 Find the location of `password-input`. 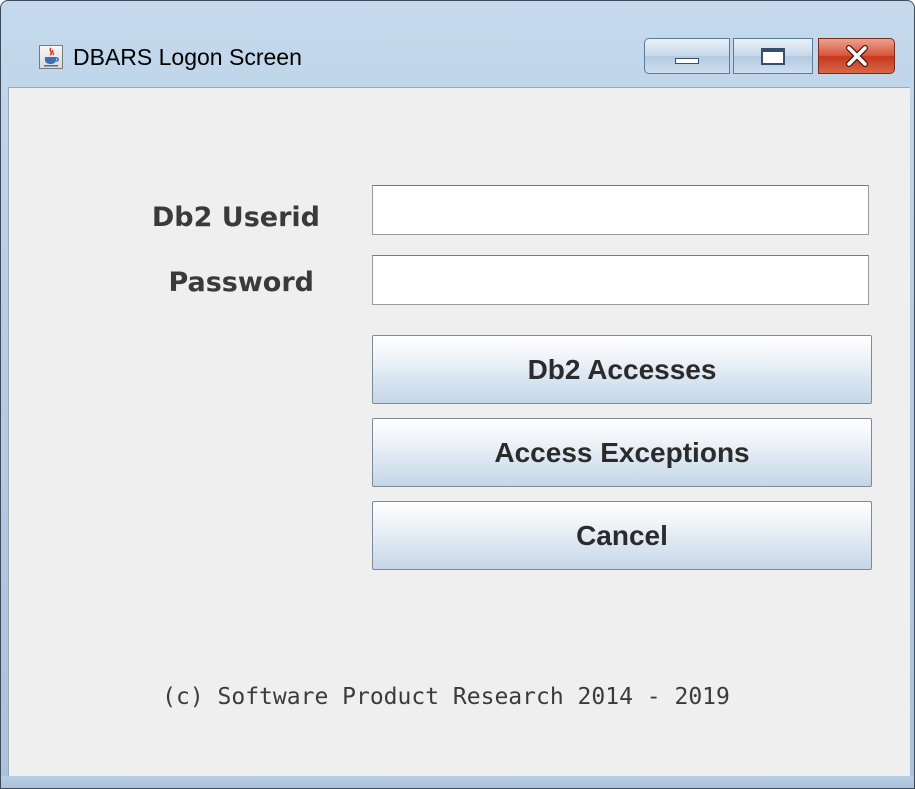

password-input is located at coordinates (620, 280).